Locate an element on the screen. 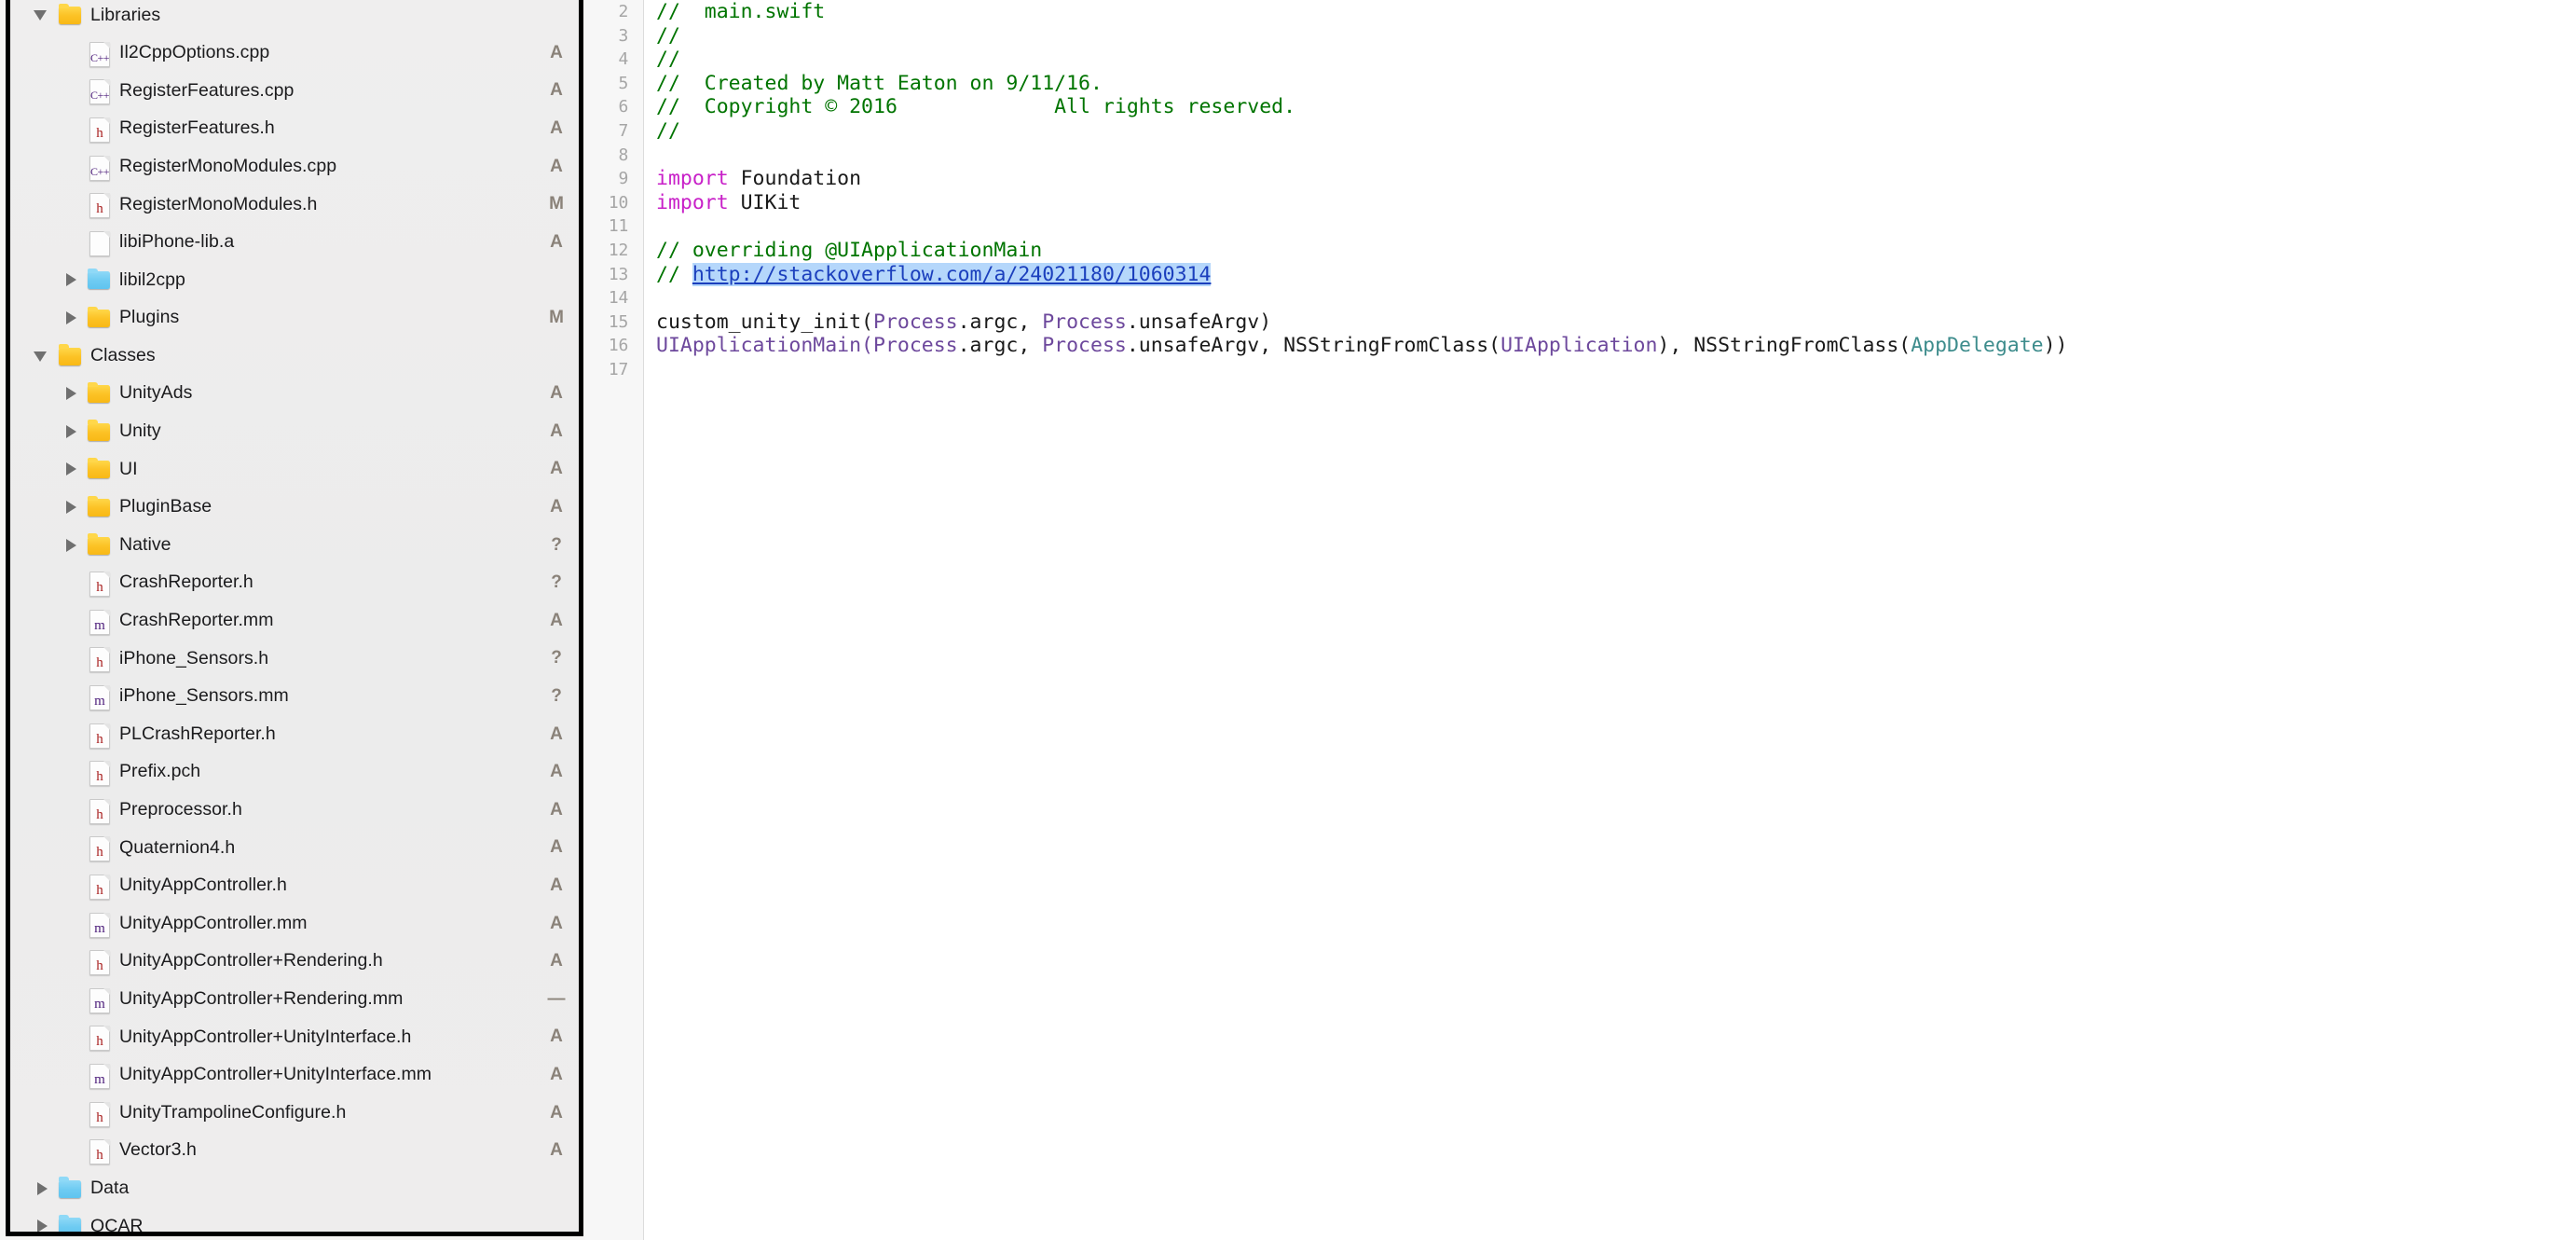  tree-row: h Quaternion4.h A is located at coordinates (294, 848).